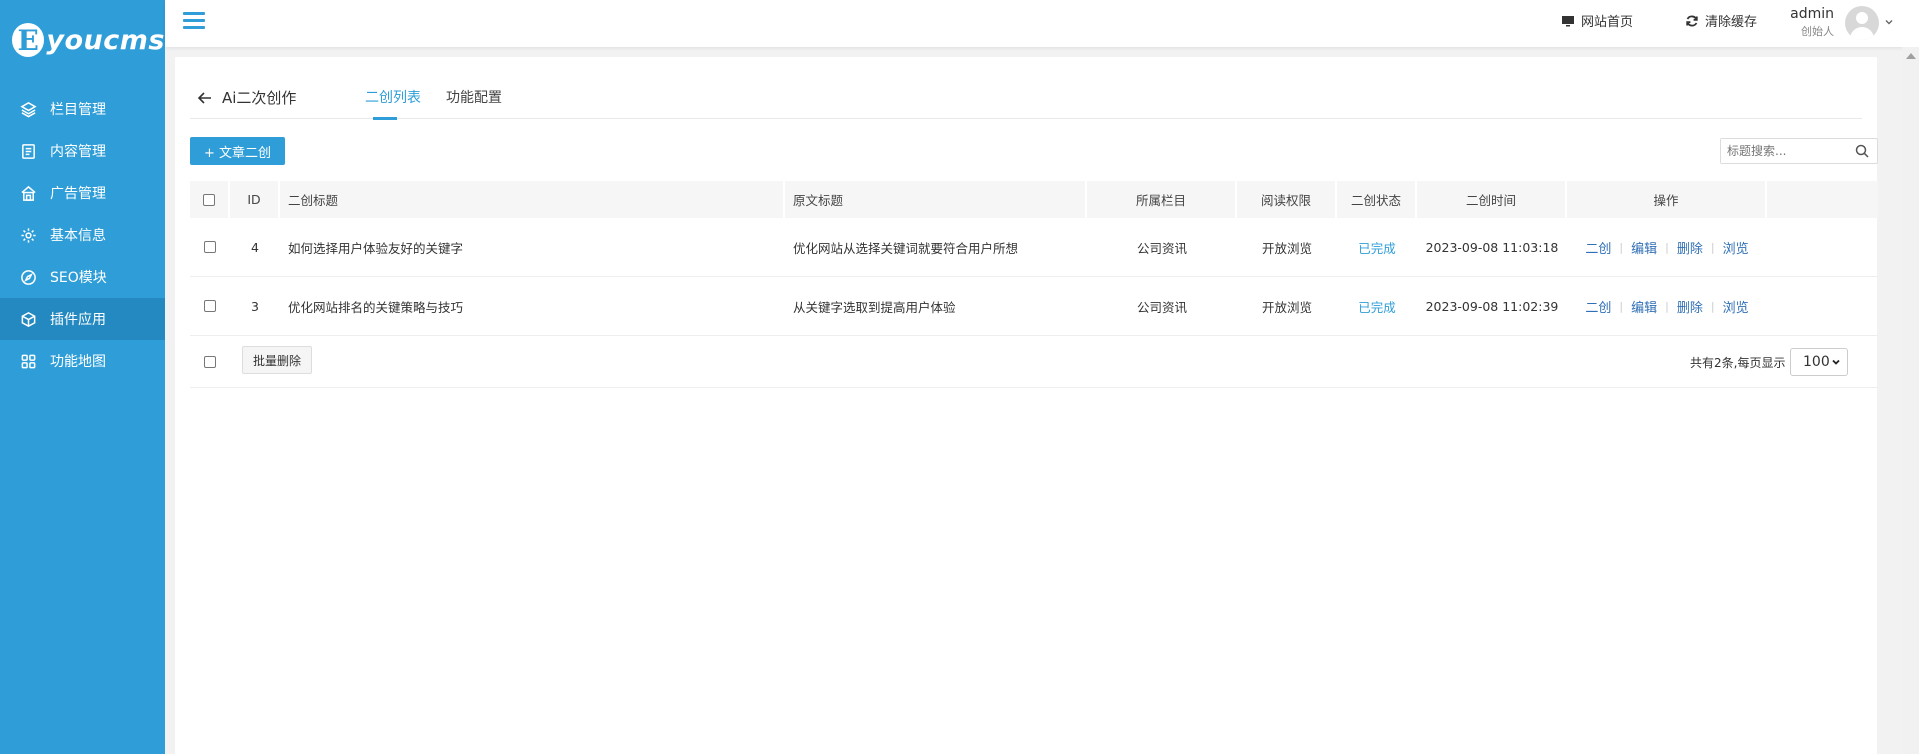  I want to click on clear-cache-link: 清除缓存, so click(1721, 20).